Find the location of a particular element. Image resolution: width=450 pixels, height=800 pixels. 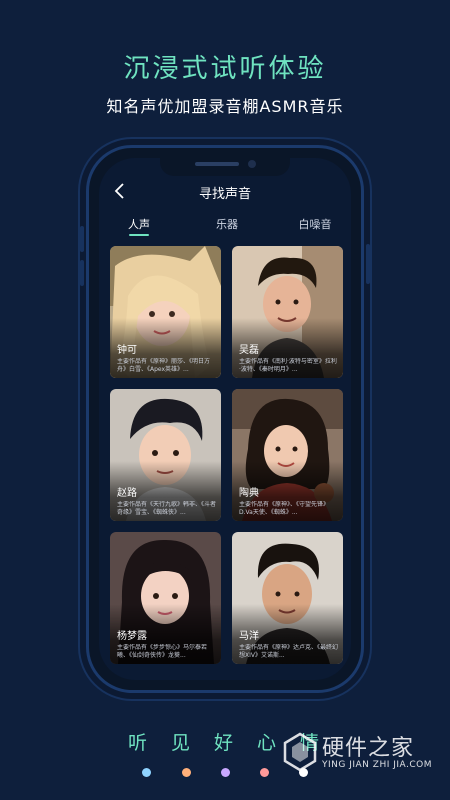

voice-name: 钟可 is located at coordinates (127, 350).